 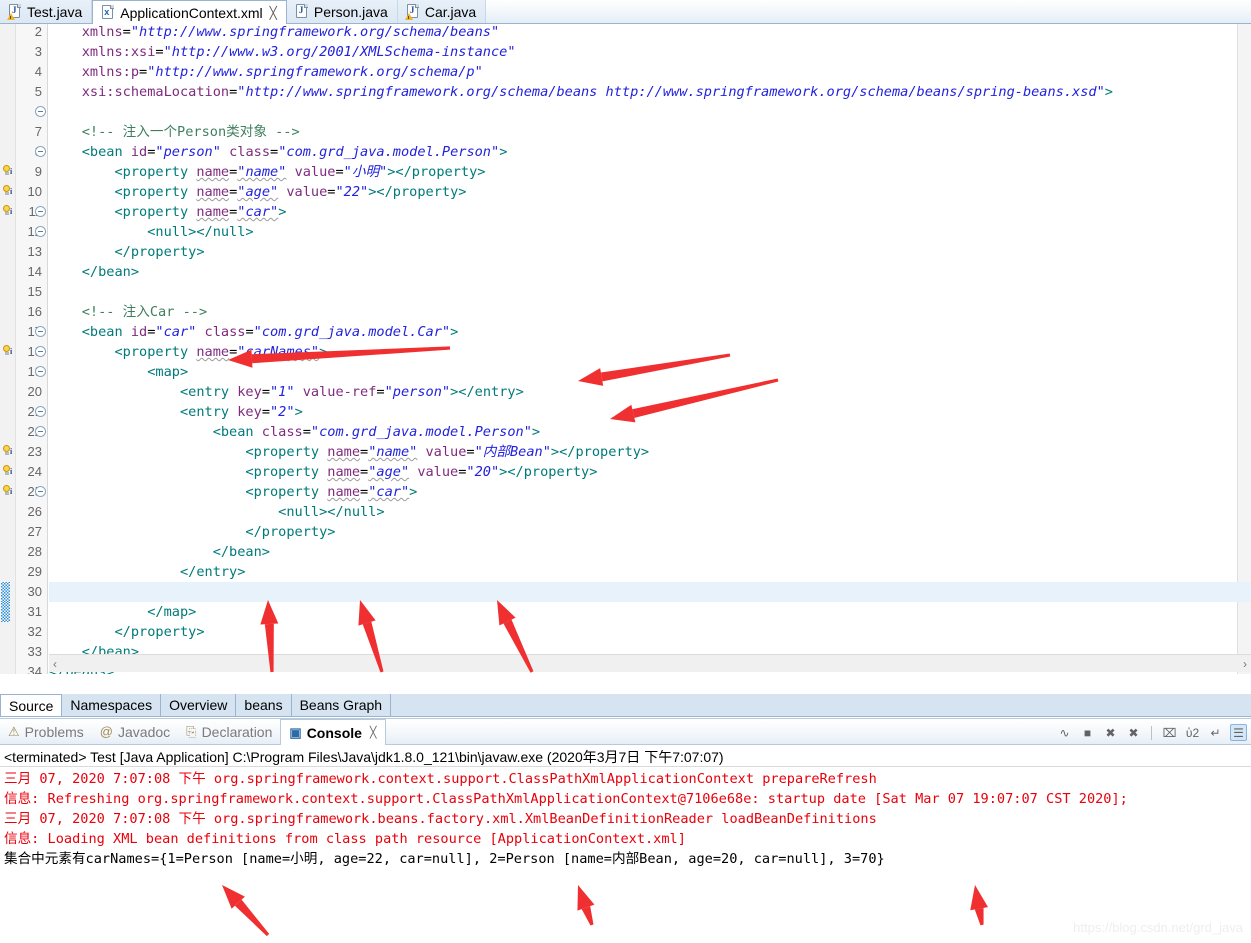 What do you see at coordinates (128, 312) in the screenshot?
I see `code-line: <!-- 注入Car -->` at bounding box center [128, 312].